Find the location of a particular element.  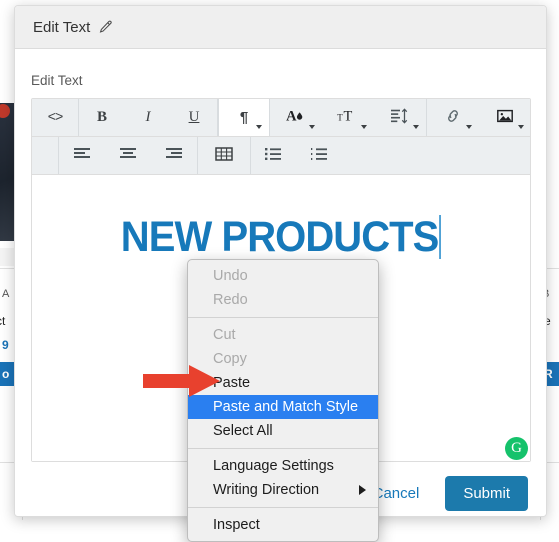

context-menu-item-label: Inspect is located at coordinates (236, 525).